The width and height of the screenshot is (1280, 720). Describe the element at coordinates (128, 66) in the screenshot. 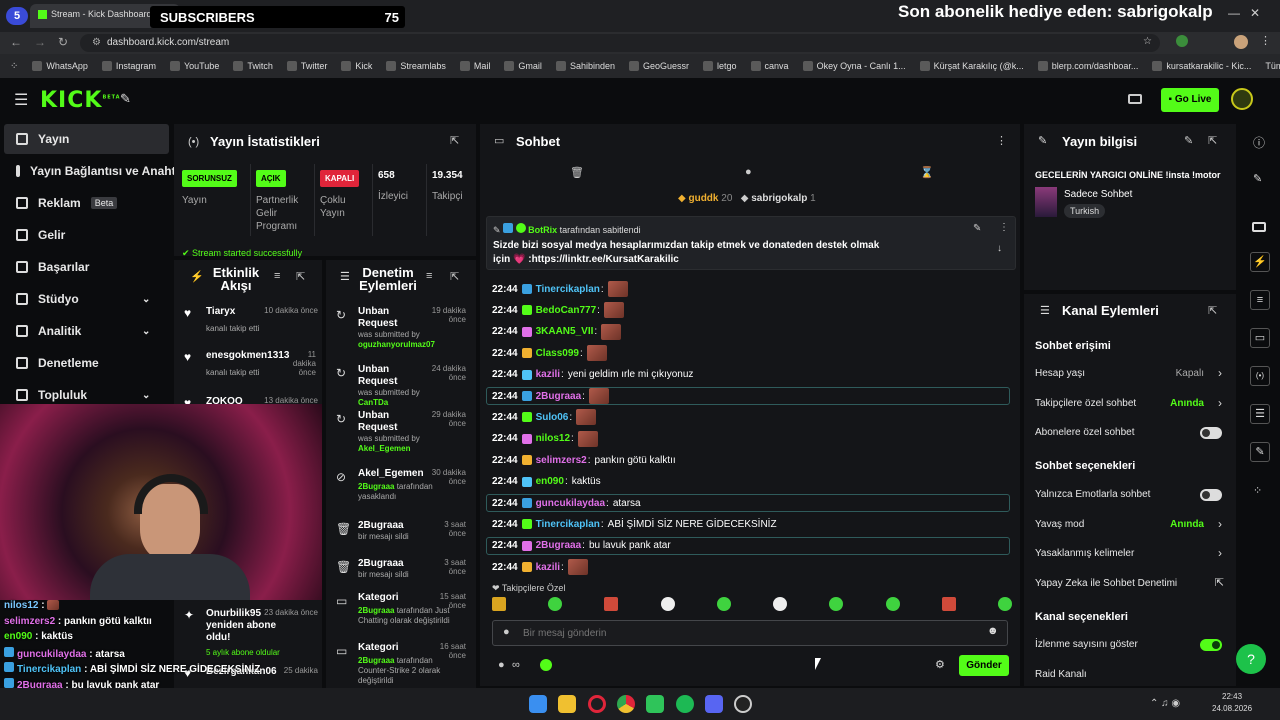

I see `bookmark-item: Instagram` at that location.